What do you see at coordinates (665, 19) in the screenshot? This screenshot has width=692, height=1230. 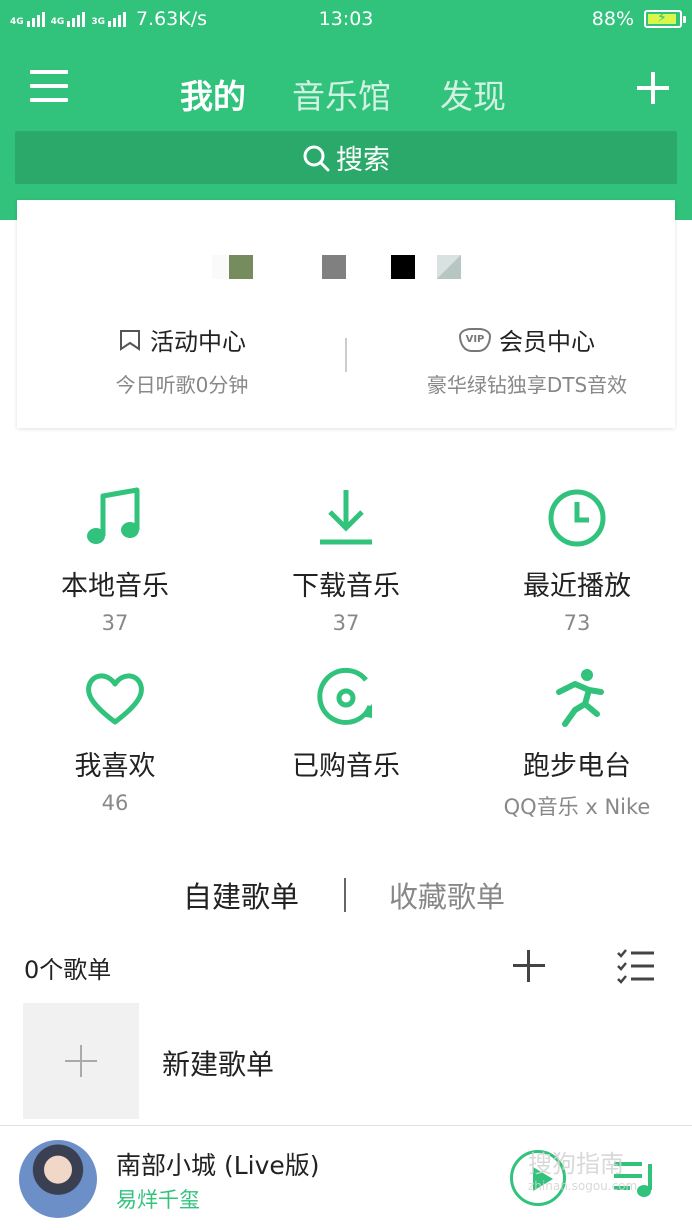 I see `battery-icon: ⚡` at bounding box center [665, 19].